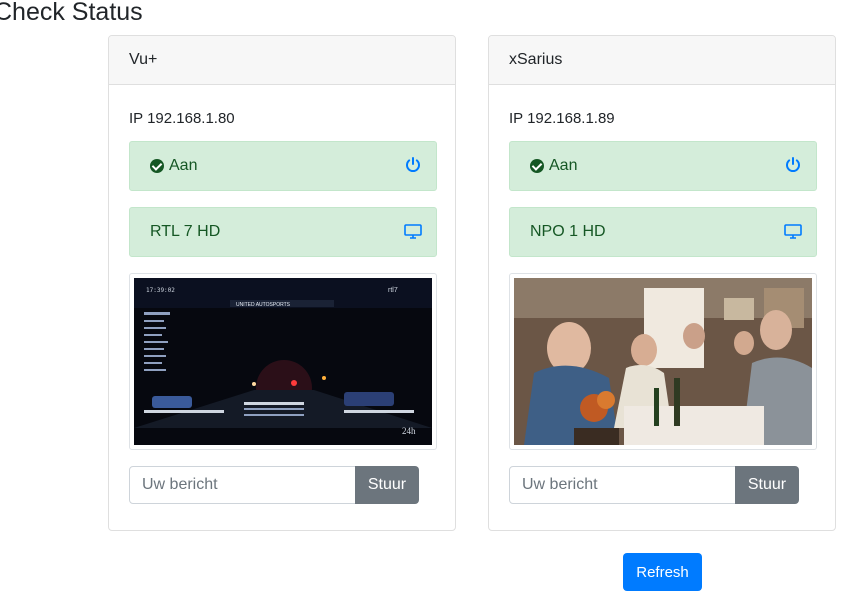  I want to click on page-title: Check Status, so click(71, 13).